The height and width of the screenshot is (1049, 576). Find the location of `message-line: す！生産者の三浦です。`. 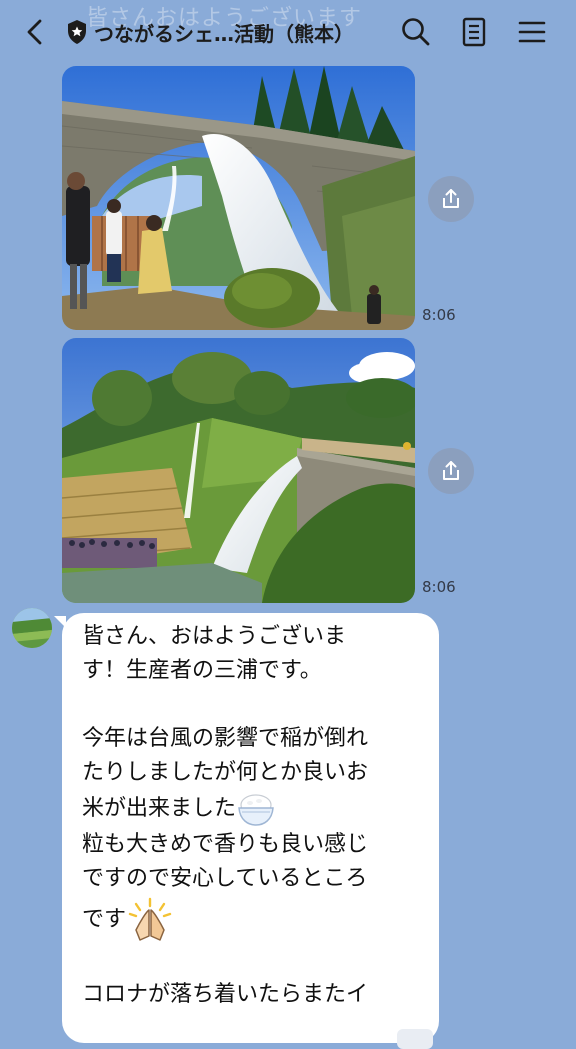

message-line: す！生産者の三浦です。 is located at coordinates (202, 670).